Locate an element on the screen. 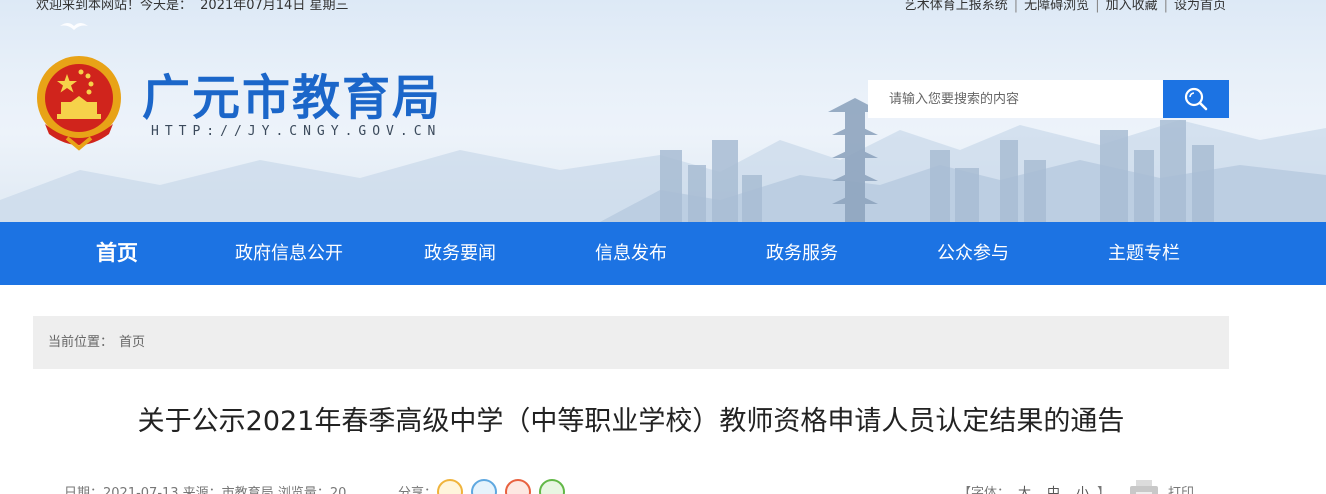  search-button is located at coordinates (1196, 99).